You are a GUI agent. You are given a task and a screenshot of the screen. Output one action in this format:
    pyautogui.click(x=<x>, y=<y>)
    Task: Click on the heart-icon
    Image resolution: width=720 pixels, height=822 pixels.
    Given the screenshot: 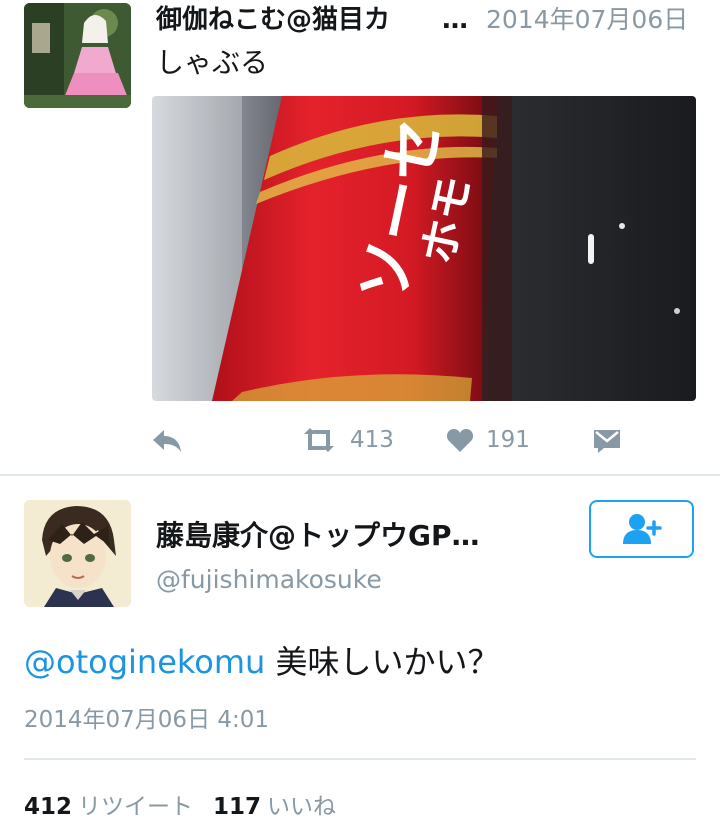 What is the action you would take?
    pyautogui.click(x=460, y=440)
    